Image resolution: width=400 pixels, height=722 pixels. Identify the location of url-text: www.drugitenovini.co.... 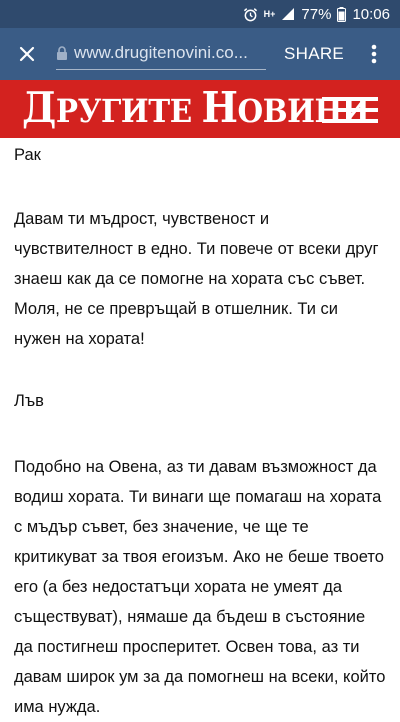
(161, 52).